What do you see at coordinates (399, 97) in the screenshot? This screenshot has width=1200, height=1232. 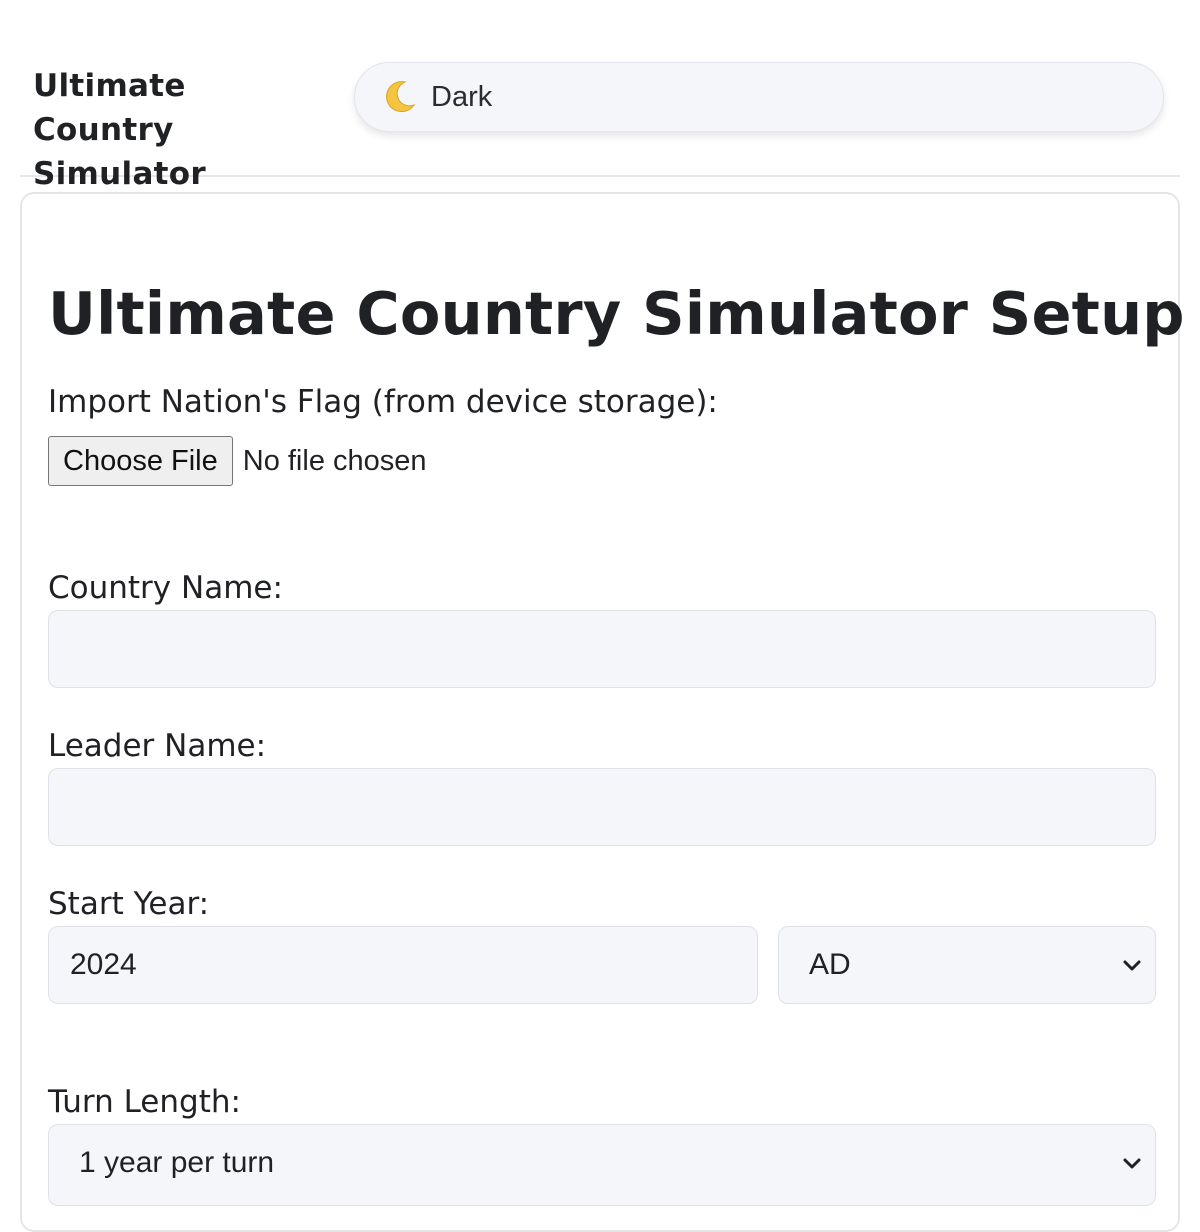 I see `crescent-moon-icon` at bounding box center [399, 97].